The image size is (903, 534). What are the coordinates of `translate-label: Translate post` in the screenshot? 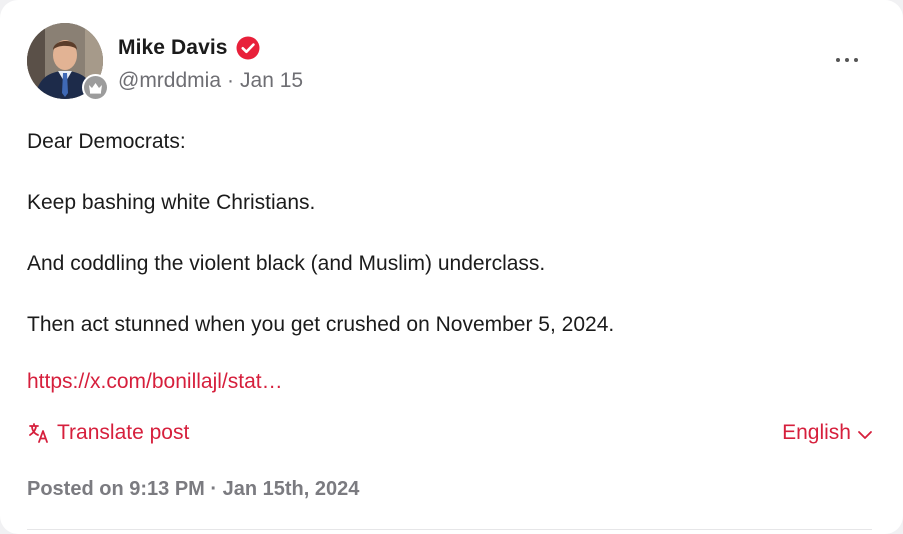 It's located at (123, 432).